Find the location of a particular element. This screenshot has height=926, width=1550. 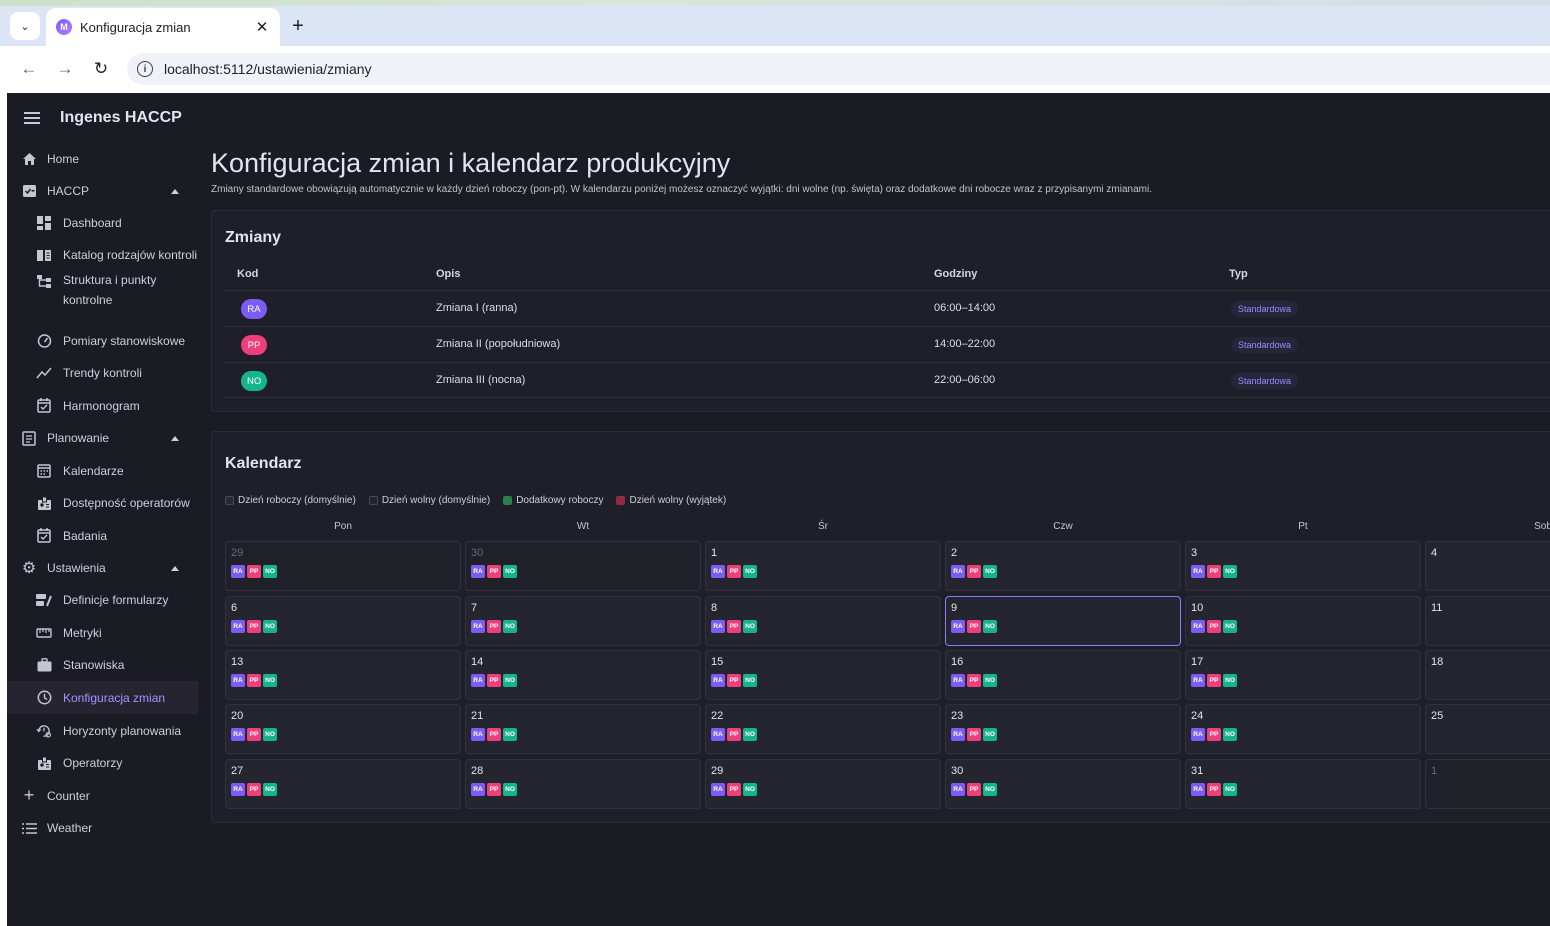

shift-hours: 14:00–22:00 is located at coordinates (965, 344).